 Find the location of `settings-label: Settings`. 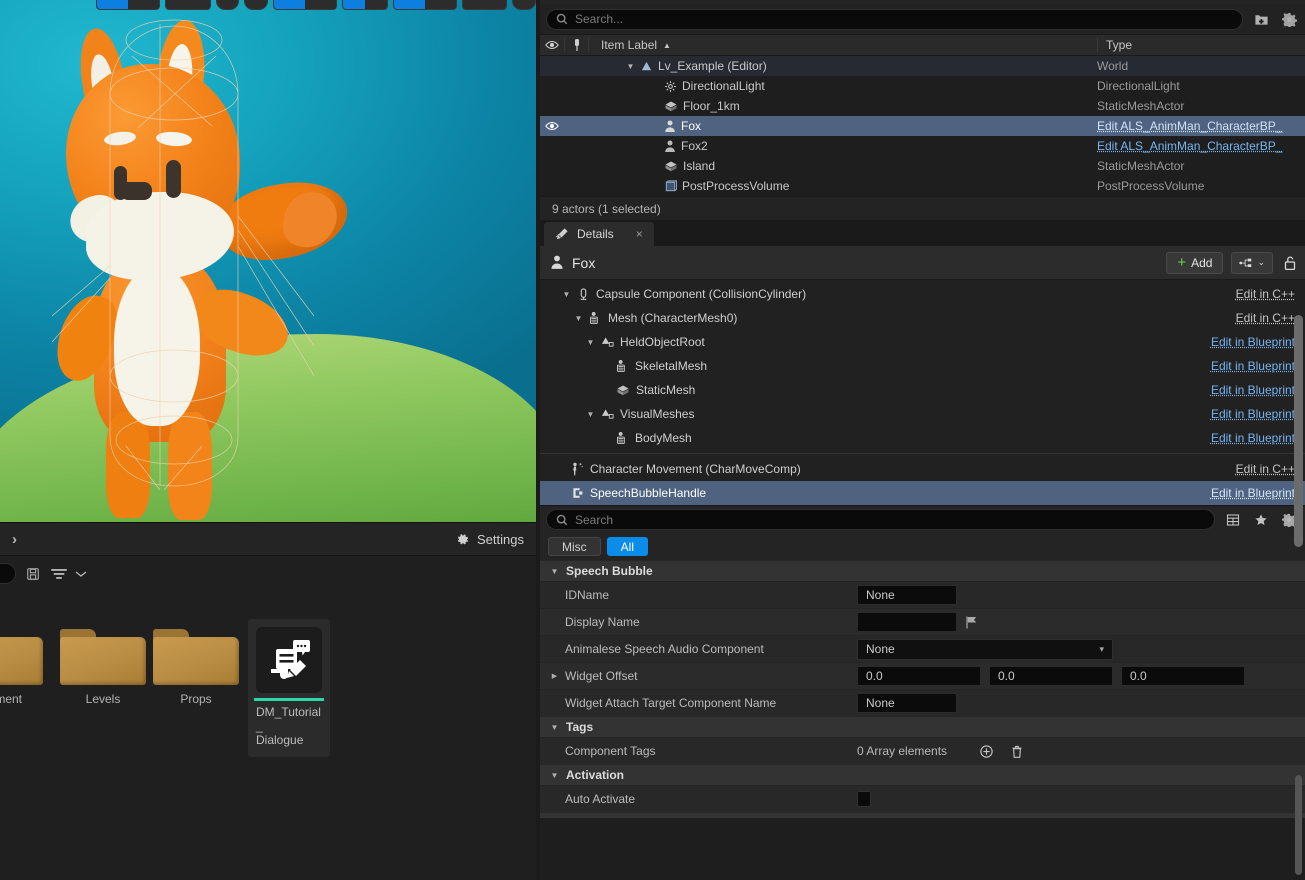

settings-label: Settings is located at coordinates (500, 539).